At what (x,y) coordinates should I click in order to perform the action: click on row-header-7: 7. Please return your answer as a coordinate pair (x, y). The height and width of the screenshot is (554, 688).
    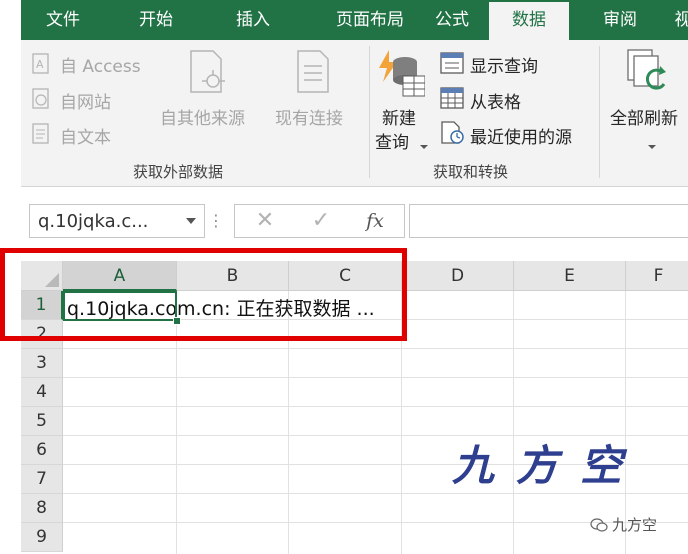
    Looking at the image, I should click on (42, 479).